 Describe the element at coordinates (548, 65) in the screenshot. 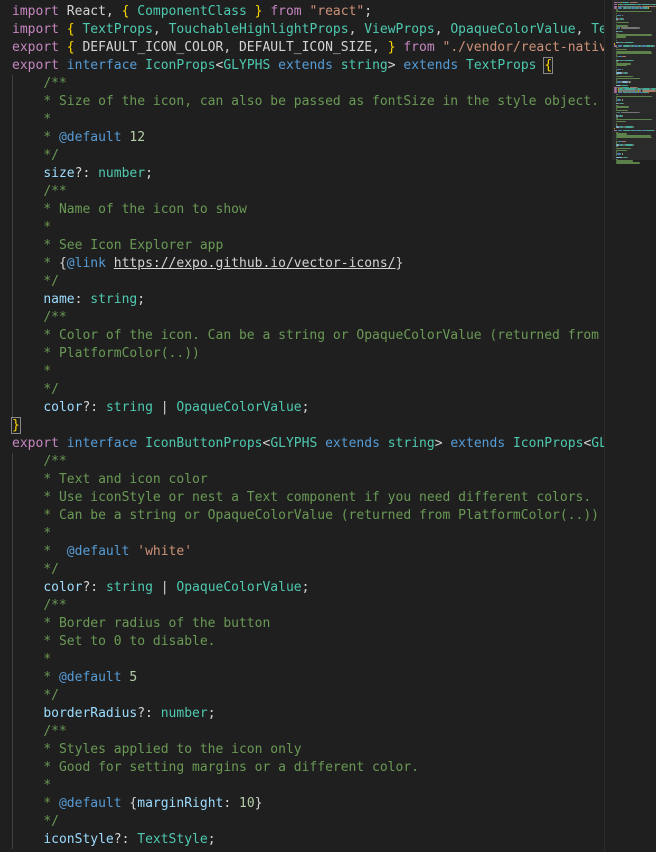

I see `code-token: {` at that location.